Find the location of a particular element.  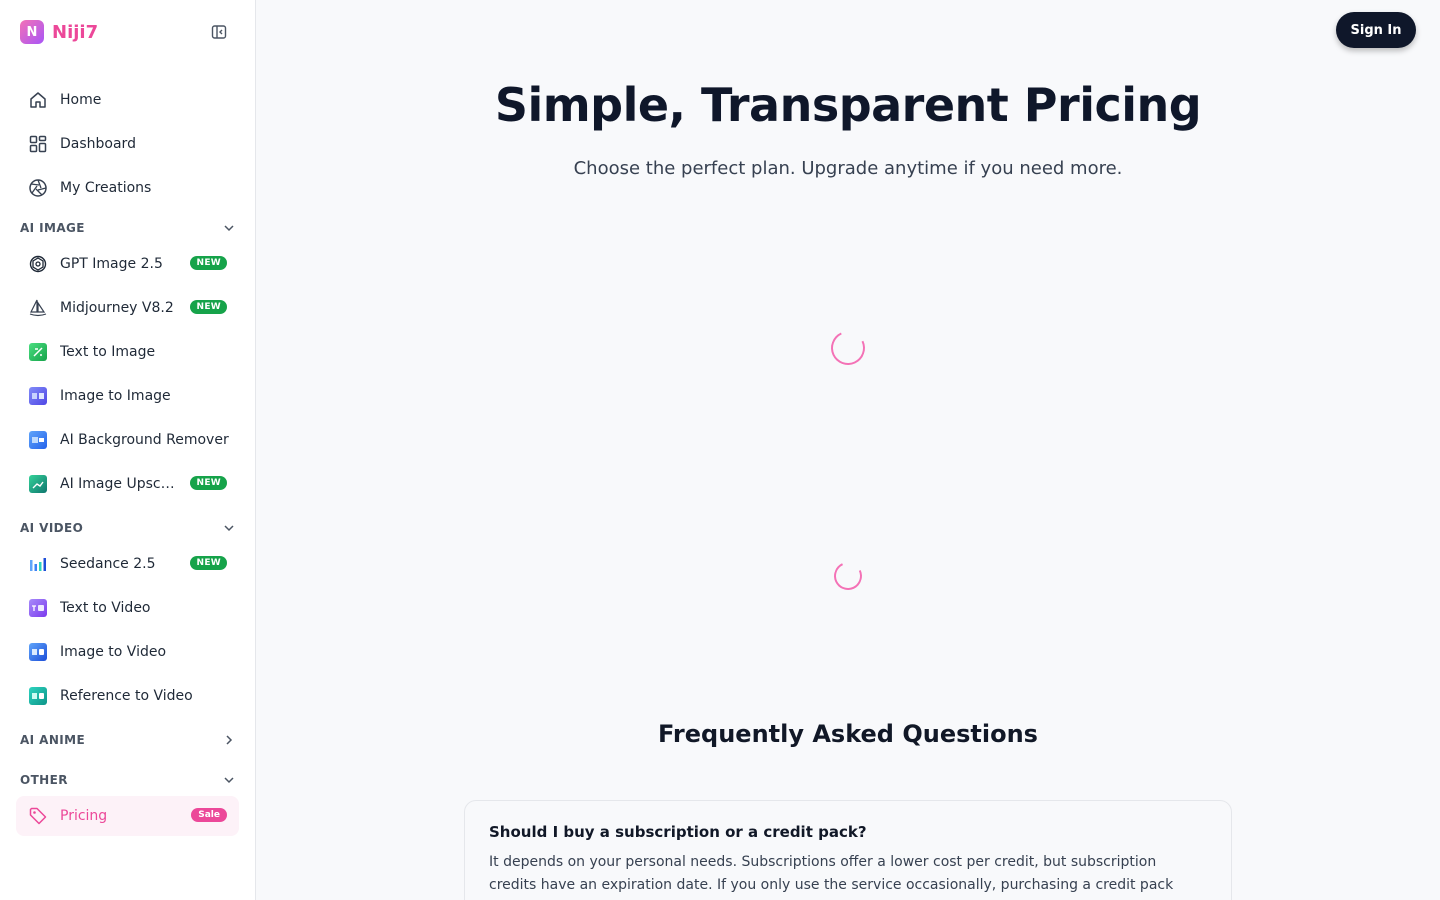

sidebar-item-label: Image to Video is located at coordinates (113, 652).